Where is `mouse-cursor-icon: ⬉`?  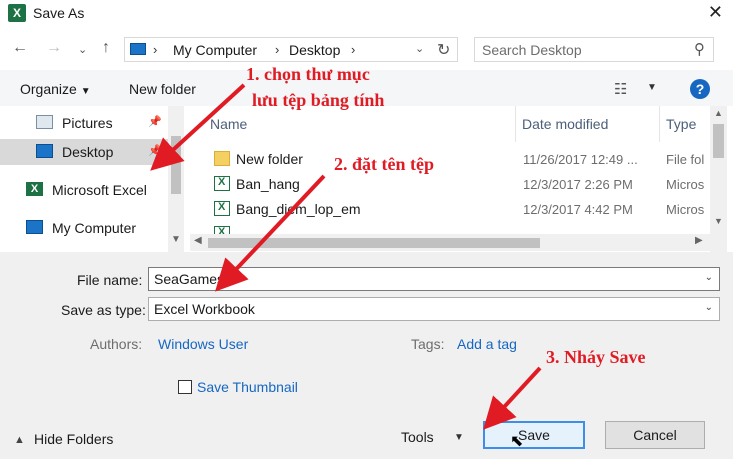 mouse-cursor-icon: ⬉ is located at coordinates (517, 441).